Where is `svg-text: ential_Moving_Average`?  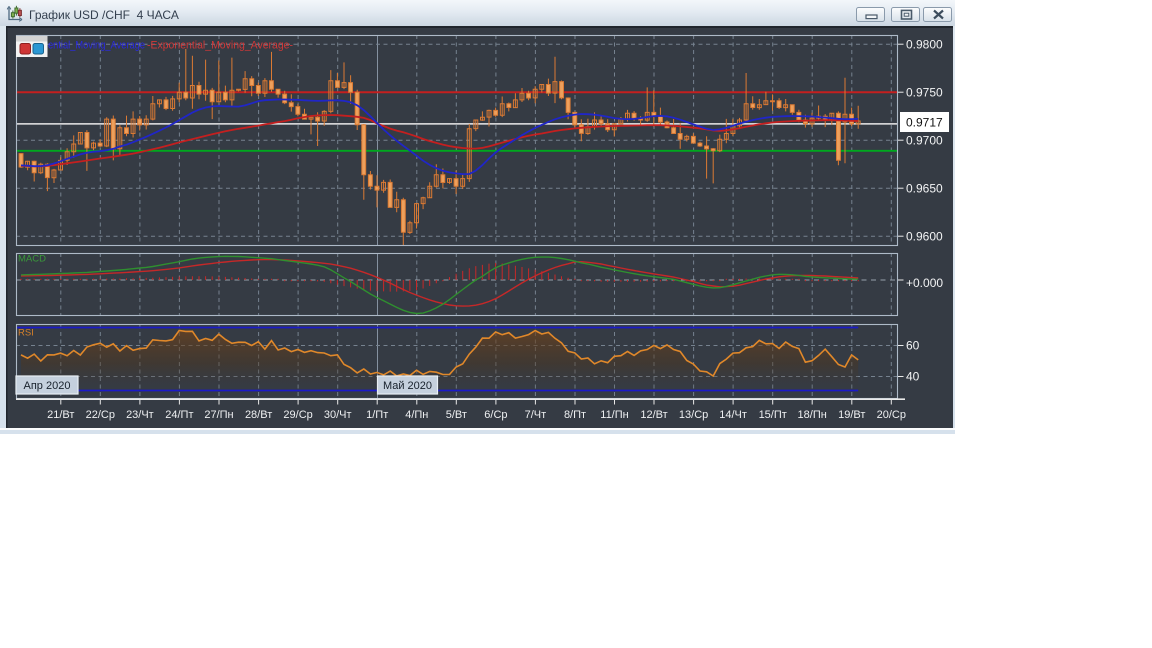
svg-text: ential_Moving_Average is located at coordinates (96, 46).